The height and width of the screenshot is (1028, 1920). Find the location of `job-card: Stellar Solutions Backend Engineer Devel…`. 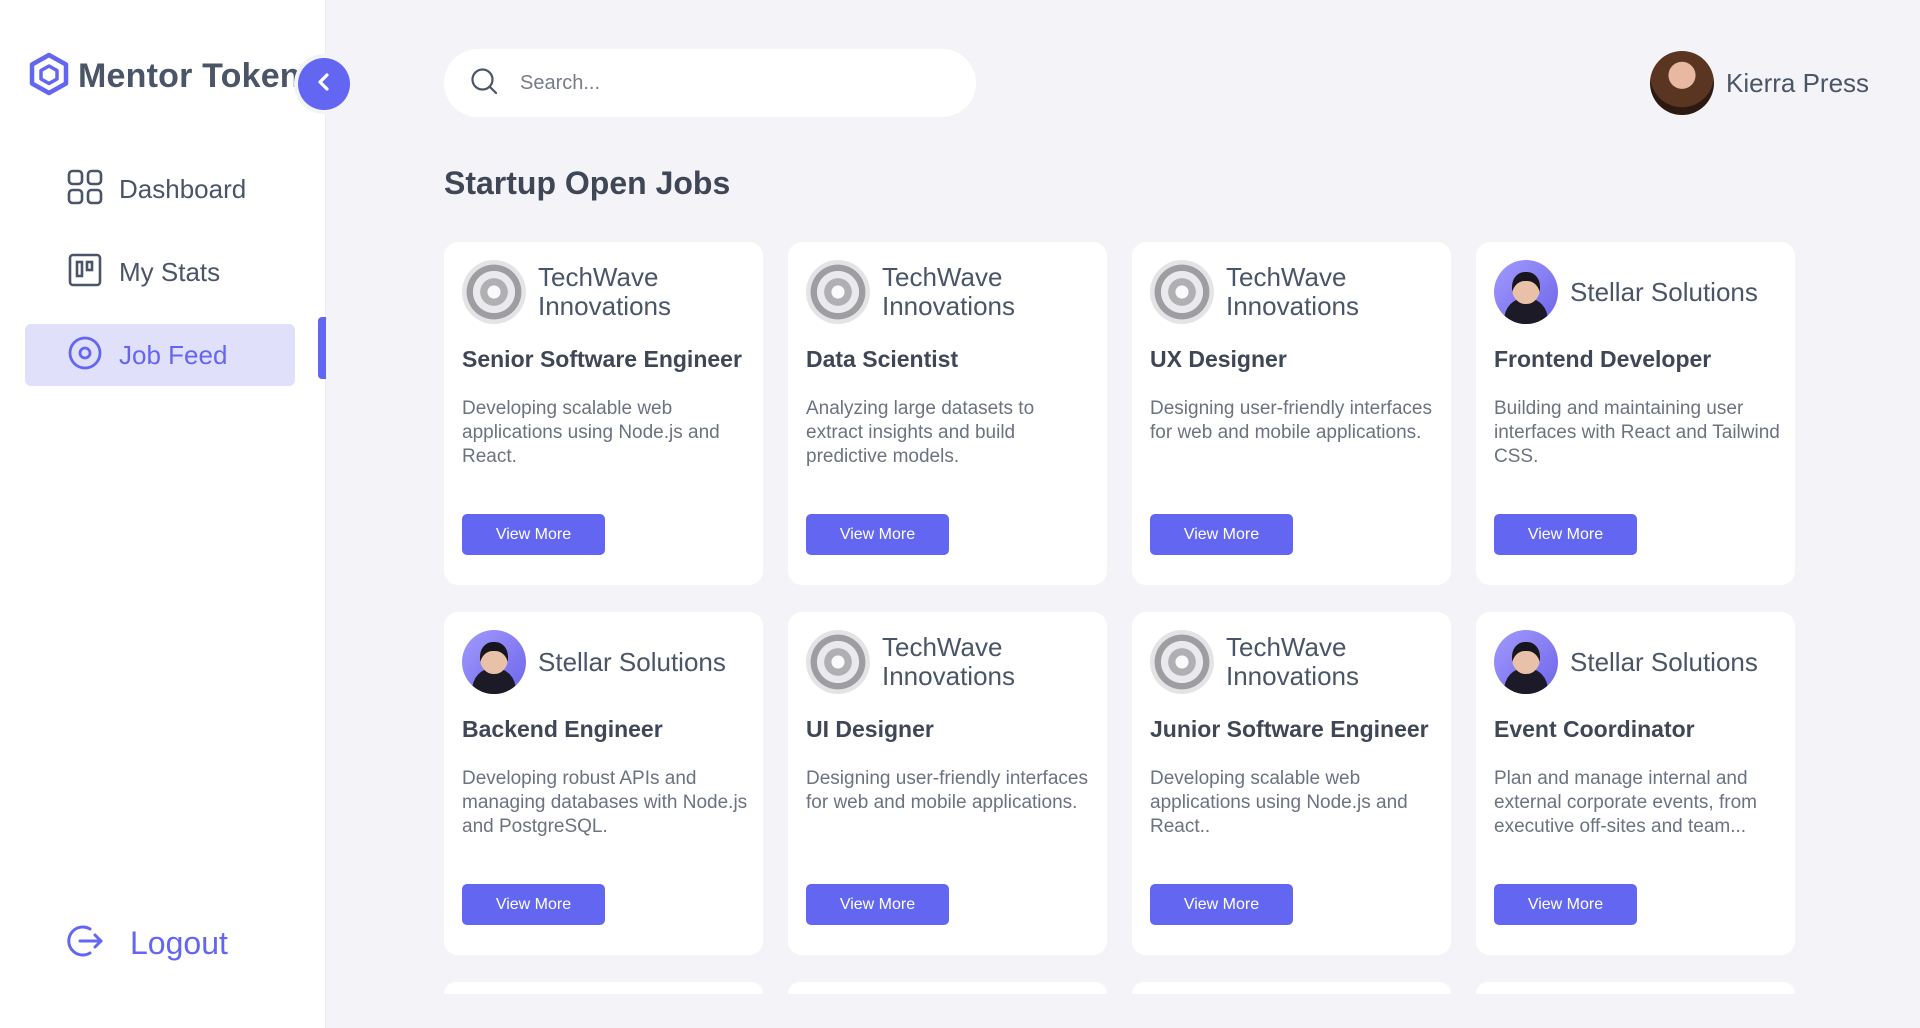

job-card: Stellar Solutions Backend Engineer Devel… is located at coordinates (603, 783).